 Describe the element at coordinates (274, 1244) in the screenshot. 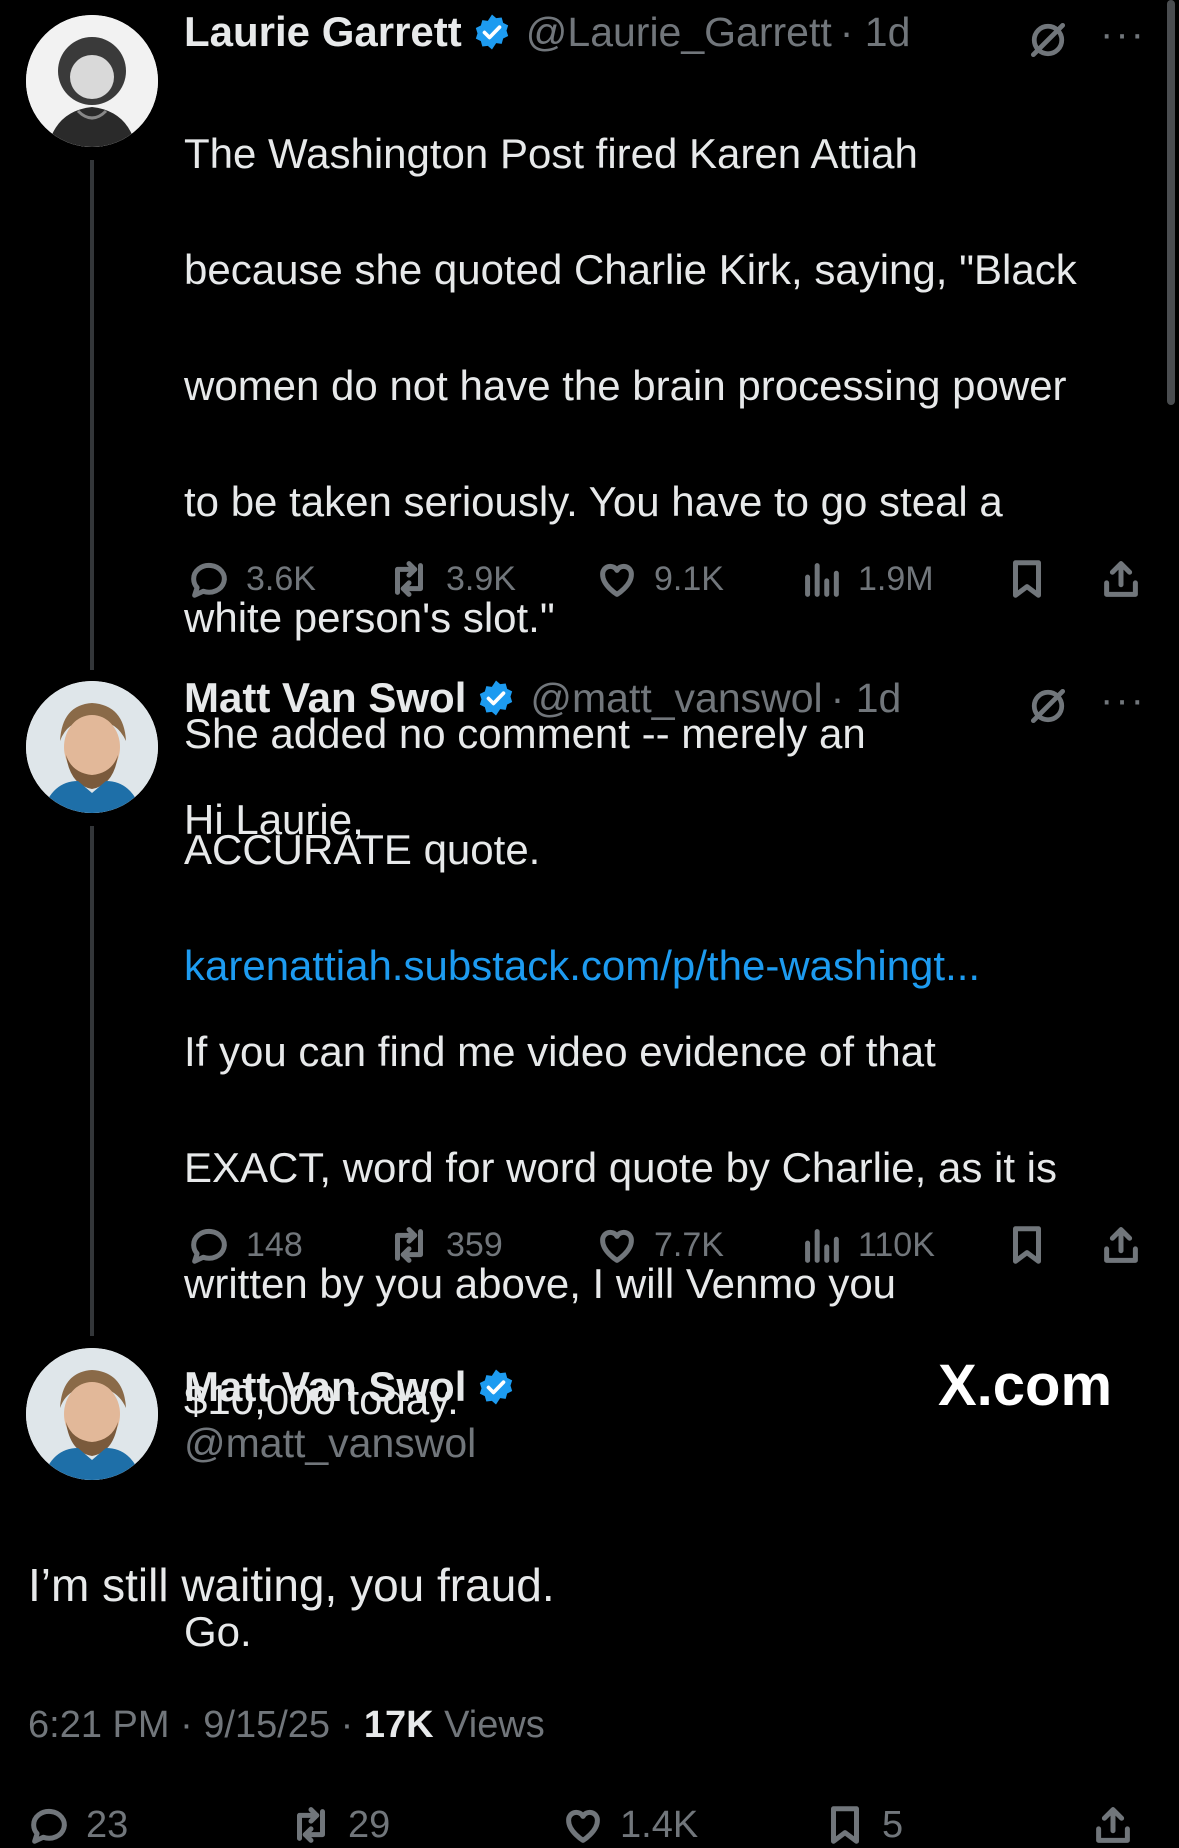

I see `reply-count: 148` at that location.